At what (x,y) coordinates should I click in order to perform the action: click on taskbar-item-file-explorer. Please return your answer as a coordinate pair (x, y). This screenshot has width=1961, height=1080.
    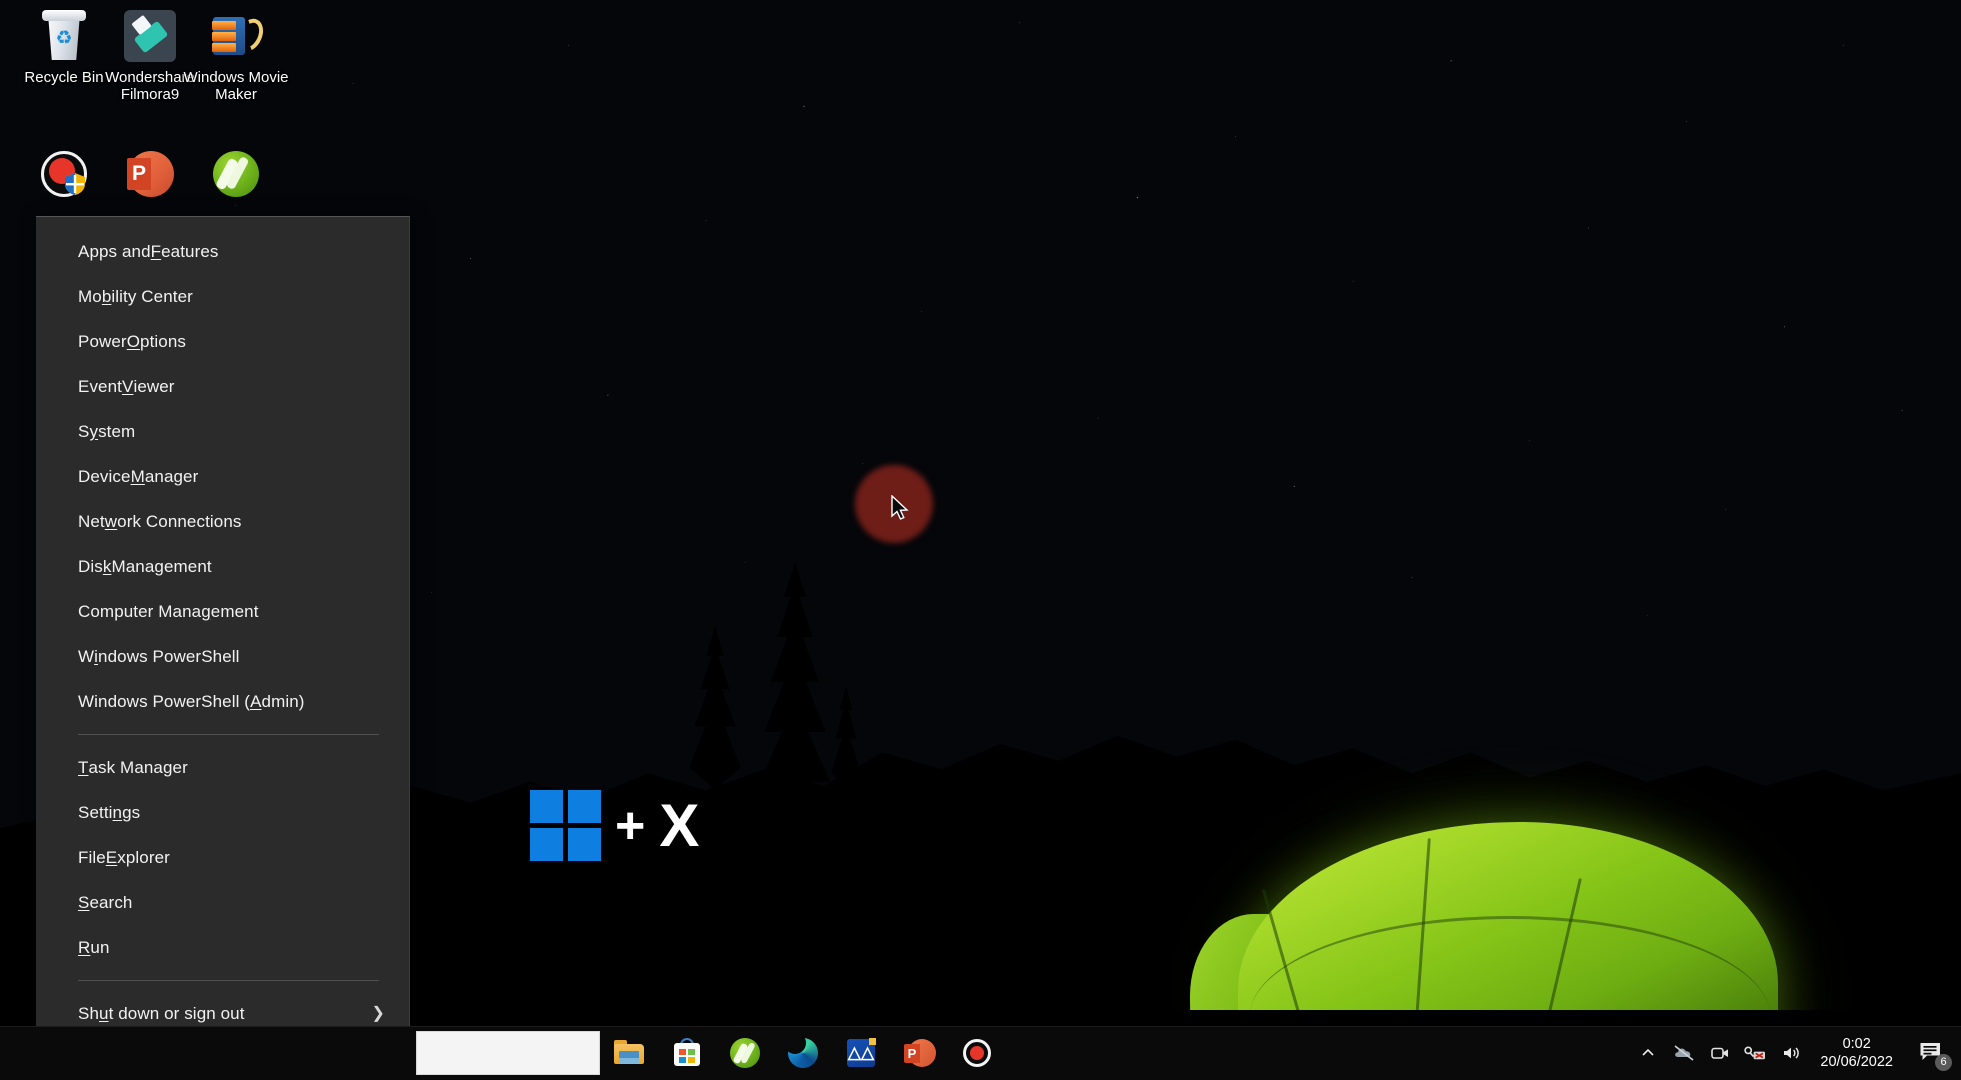
    Looking at the image, I should click on (629, 1053).